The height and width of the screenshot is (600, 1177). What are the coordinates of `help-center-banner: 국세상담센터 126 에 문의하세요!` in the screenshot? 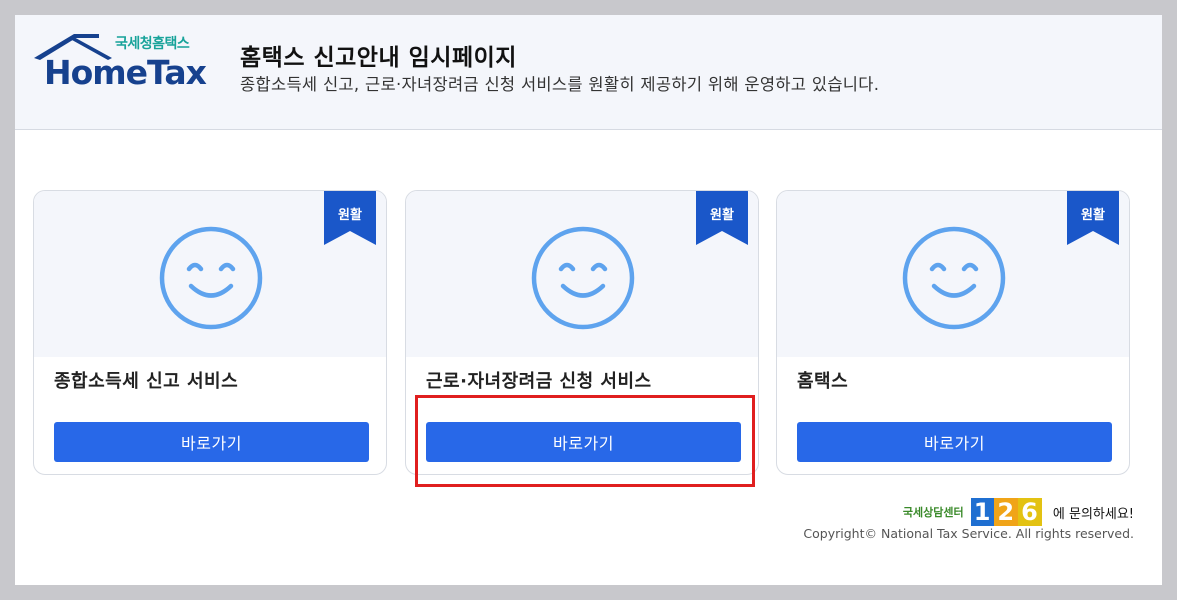 It's located at (1018, 512).